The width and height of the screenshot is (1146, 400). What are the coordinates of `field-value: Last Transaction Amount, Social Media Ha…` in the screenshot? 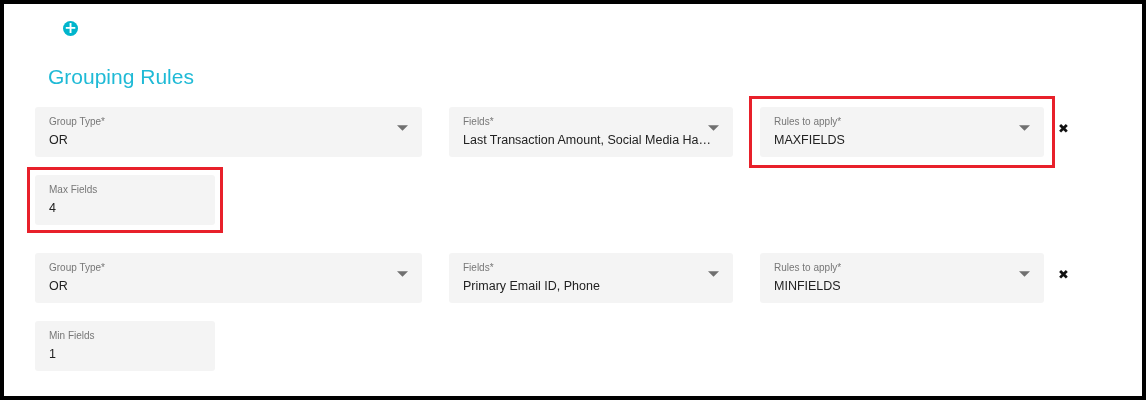 It's located at (588, 140).